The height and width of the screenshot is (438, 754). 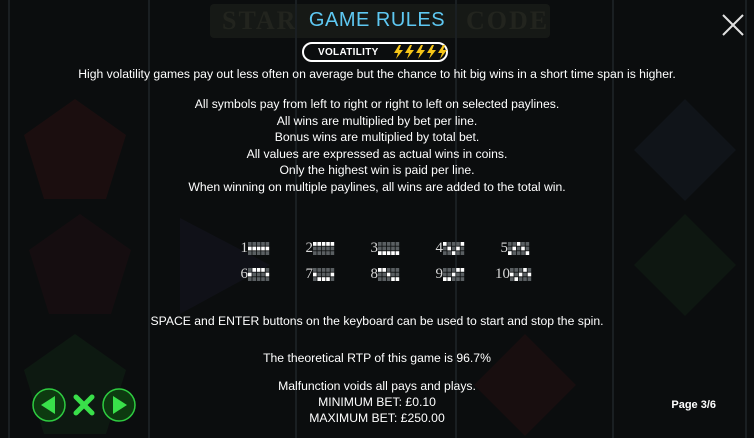 I want to click on volatility-meter, so click(x=420, y=52).